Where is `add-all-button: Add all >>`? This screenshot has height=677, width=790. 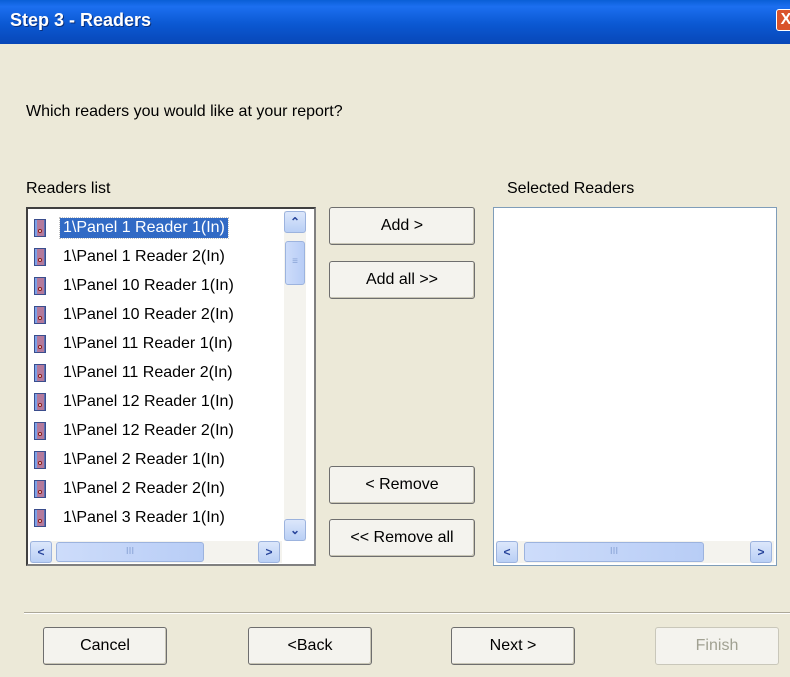
add-all-button: Add all >> is located at coordinates (402, 280).